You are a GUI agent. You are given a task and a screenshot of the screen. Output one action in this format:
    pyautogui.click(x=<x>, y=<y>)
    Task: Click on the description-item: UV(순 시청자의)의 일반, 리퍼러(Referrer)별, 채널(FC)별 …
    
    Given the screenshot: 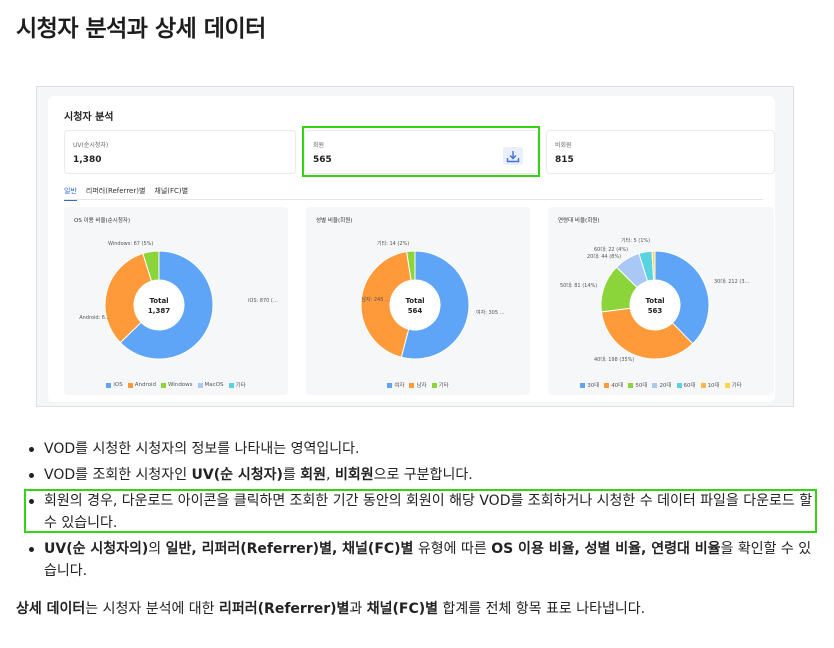 What is the action you would take?
    pyautogui.click(x=423, y=560)
    